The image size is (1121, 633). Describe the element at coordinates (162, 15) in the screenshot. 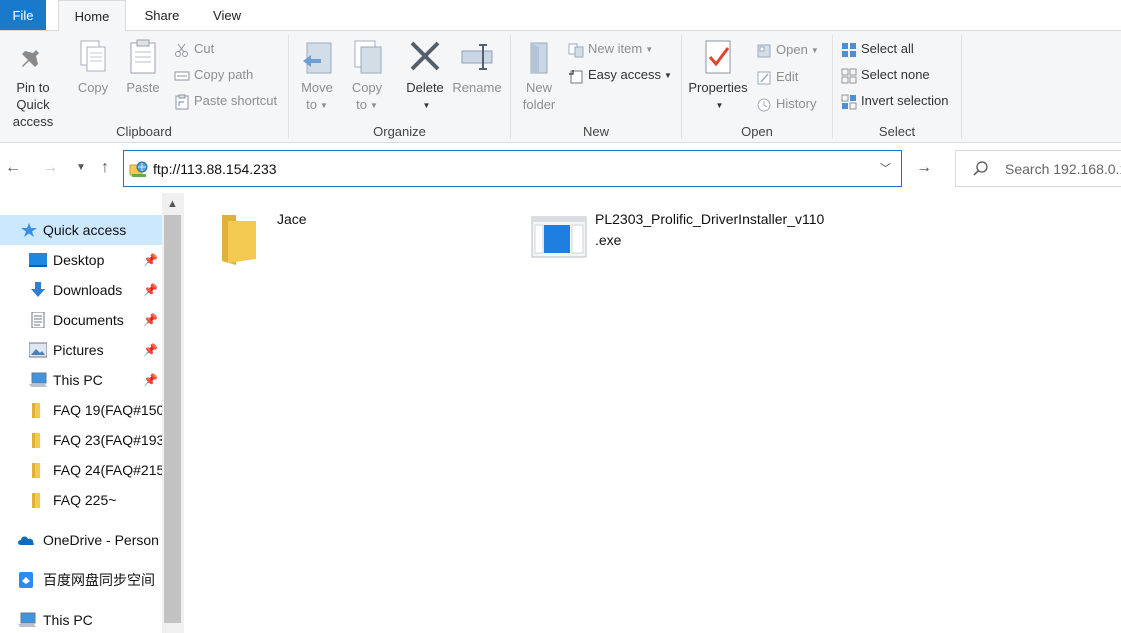

I see `tab-share: Share` at that location.